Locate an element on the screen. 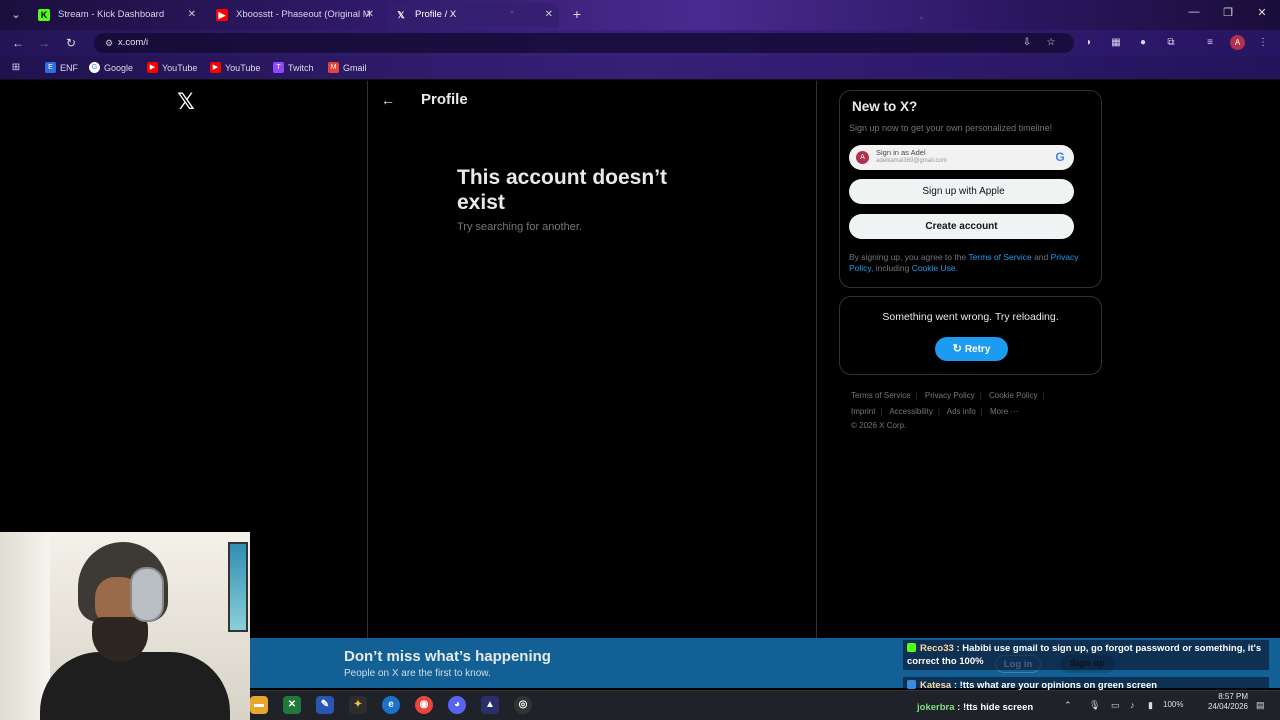 The height and width of the screenshot is (720, 1280). retry-button: ↻ Retry is located at coordinates (971, 349).